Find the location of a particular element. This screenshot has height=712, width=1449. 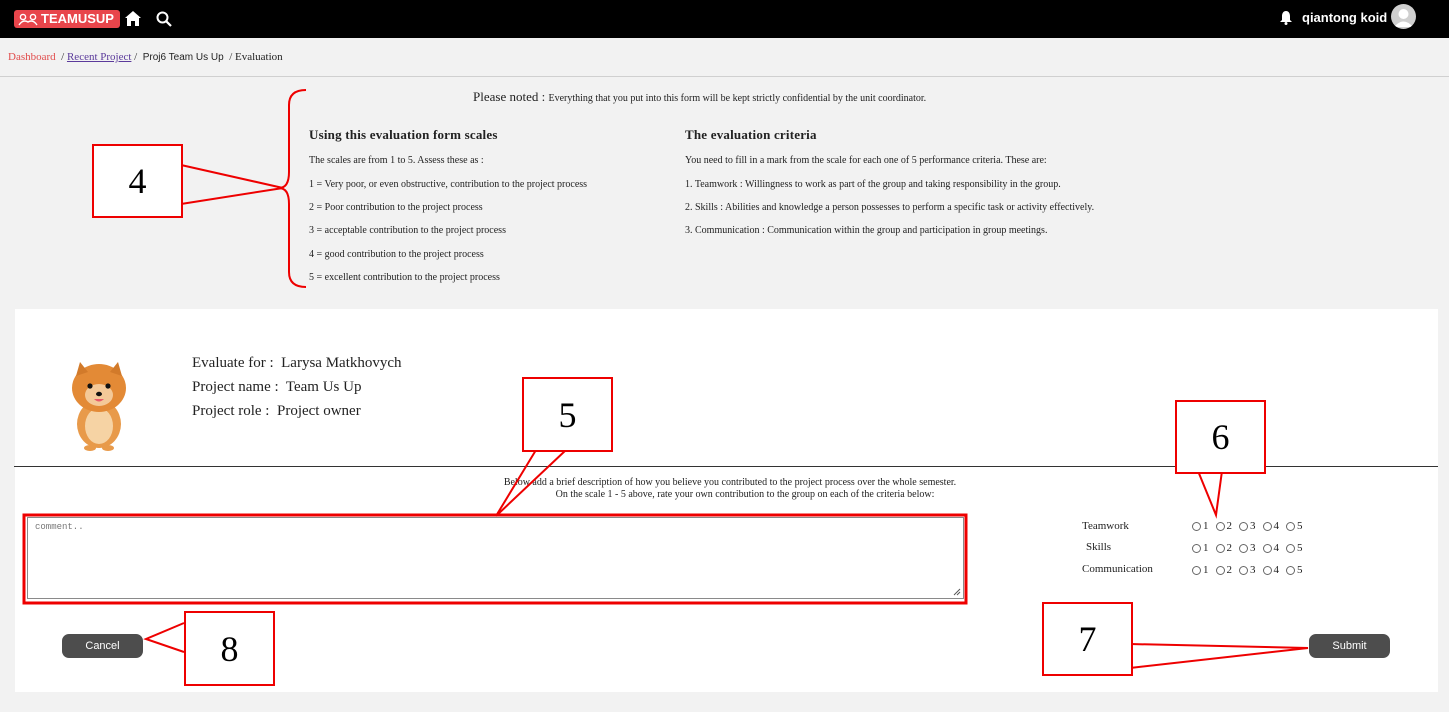

callout-8: 8 is located at coordinates (229, 648).